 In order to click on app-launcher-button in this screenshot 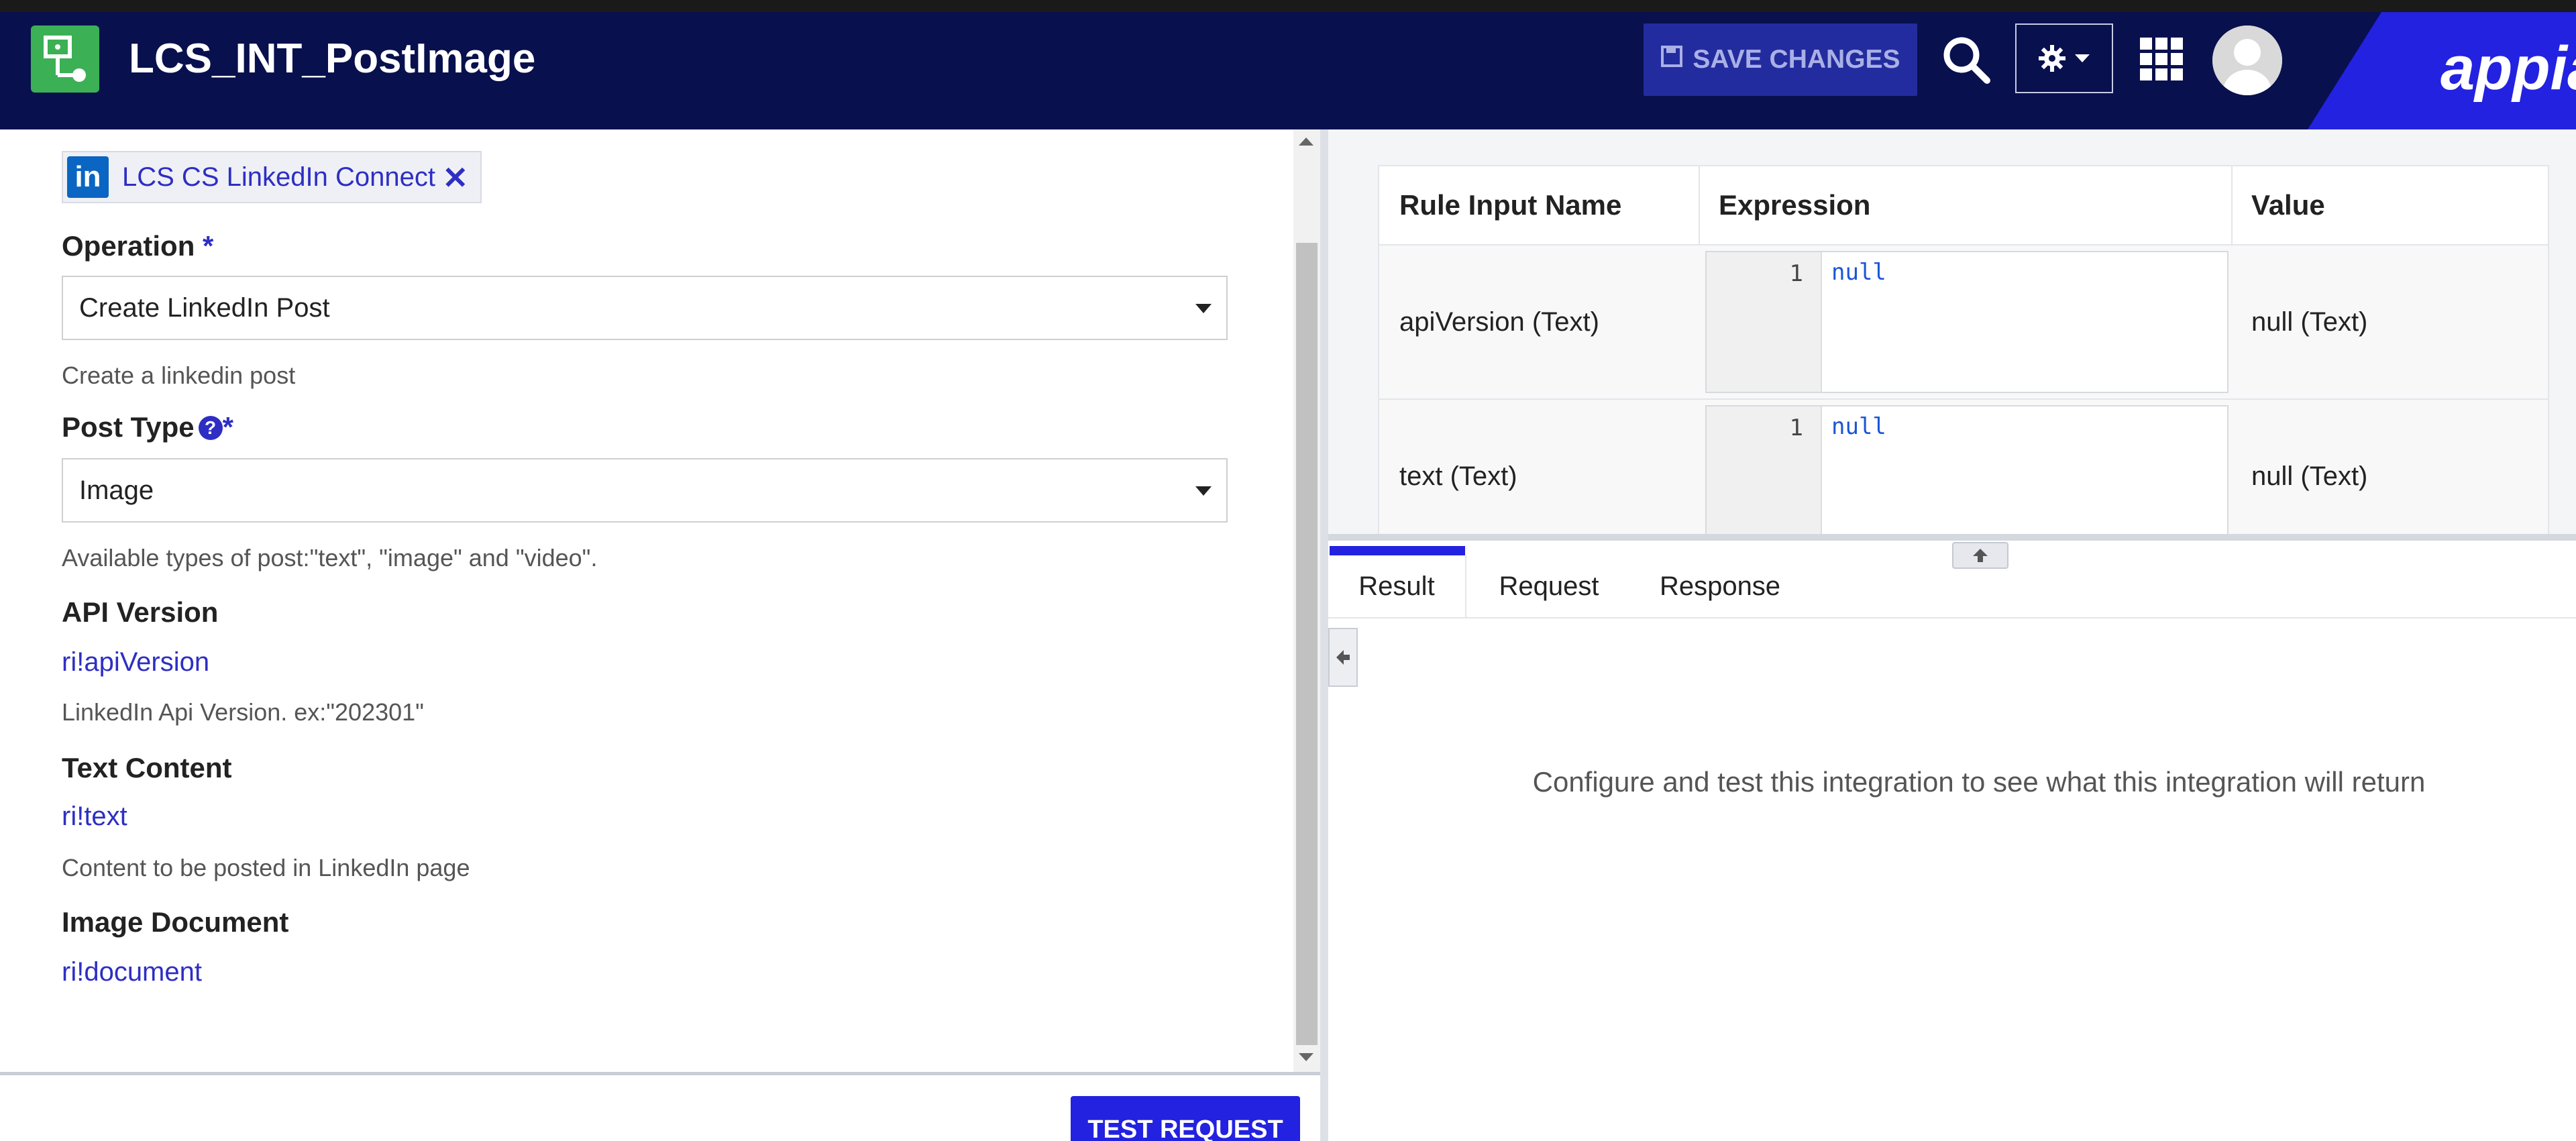, I will do `click(2161, 59)`.